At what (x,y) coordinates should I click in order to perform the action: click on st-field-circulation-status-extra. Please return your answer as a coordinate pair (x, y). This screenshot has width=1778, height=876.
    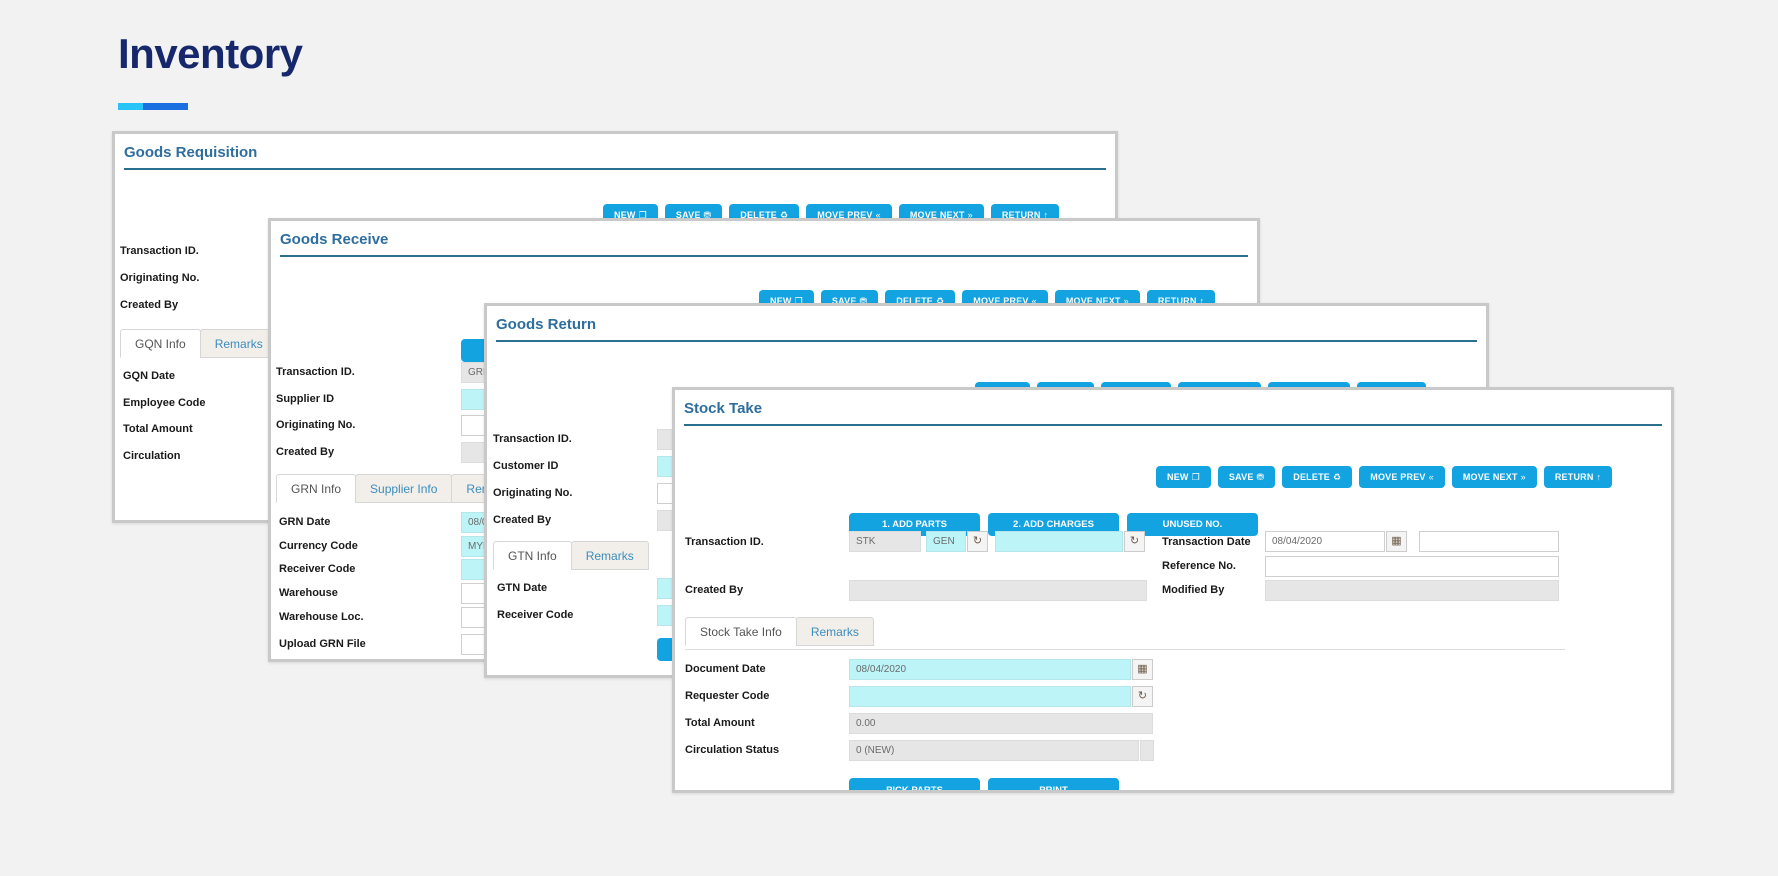
    Looking at the image, I should click on (1147, 750).